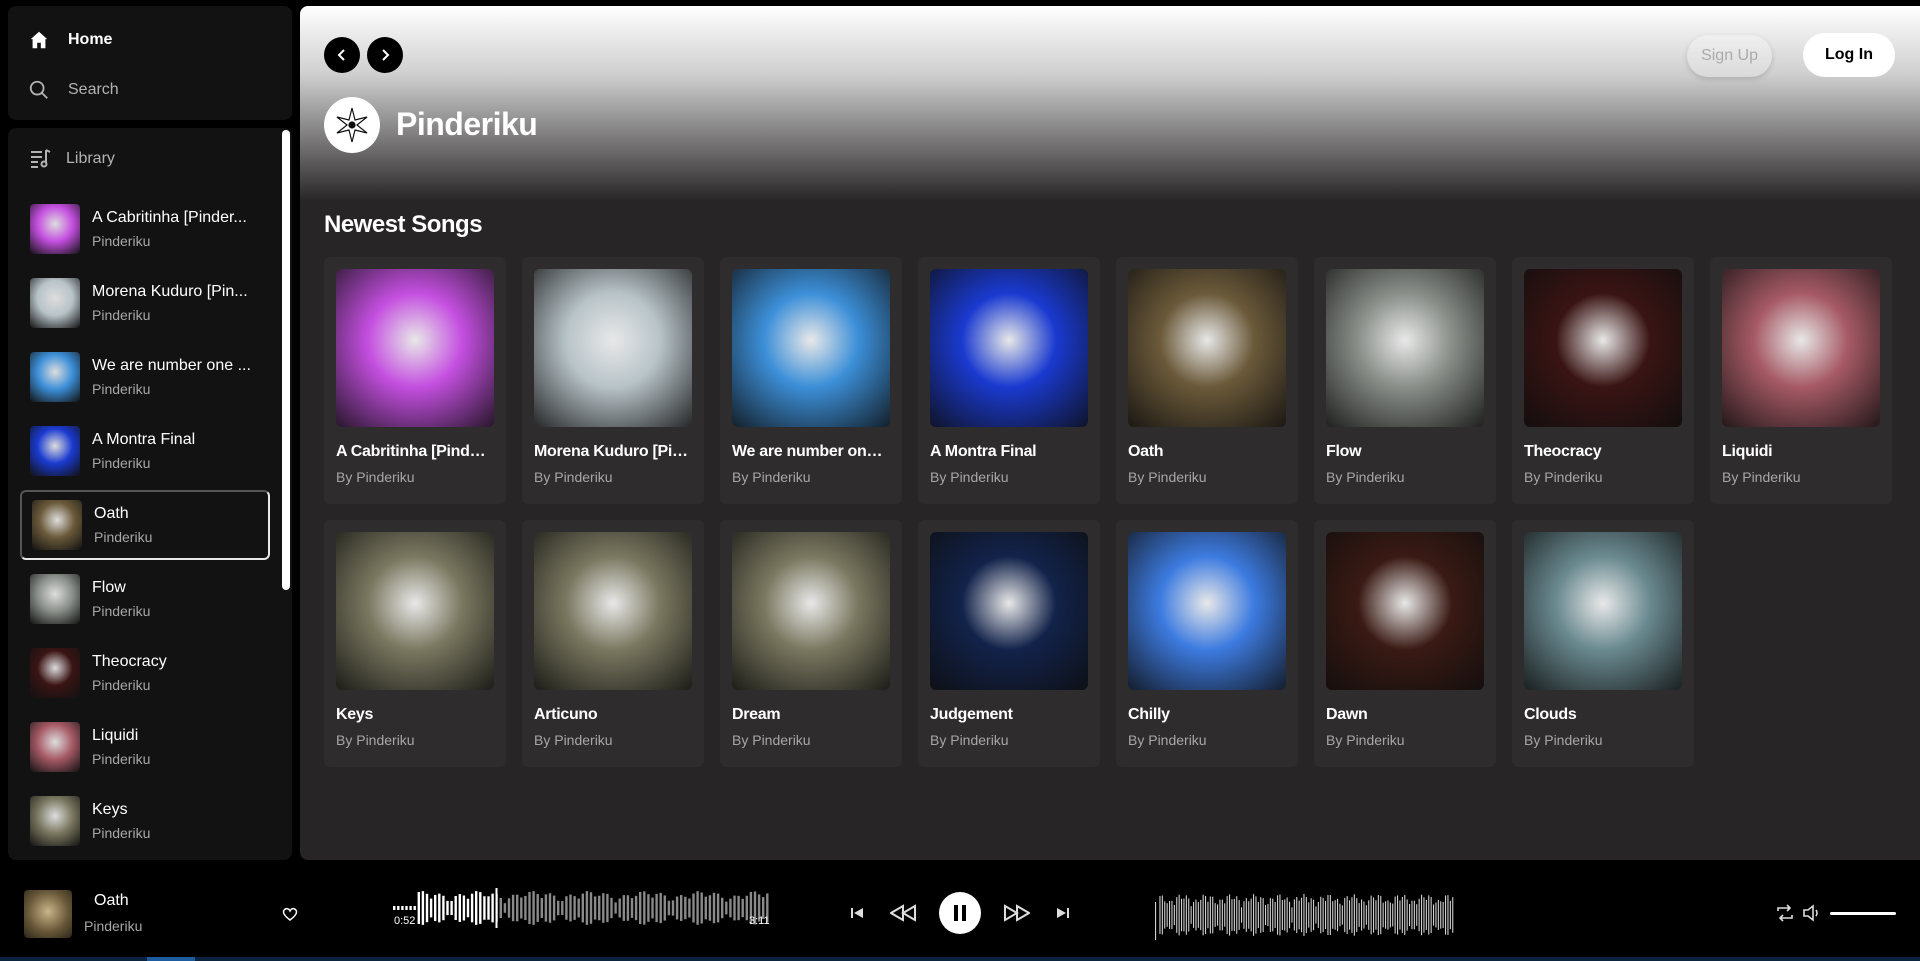 This screenshot has height=961, width=1920. I want to click on library-scrollbar, so click(286, 360).